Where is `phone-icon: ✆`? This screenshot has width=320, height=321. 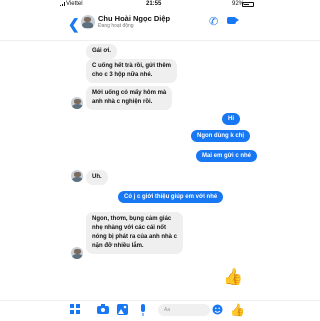
phone-icon: ✆ is located at coordinates (213, 21).